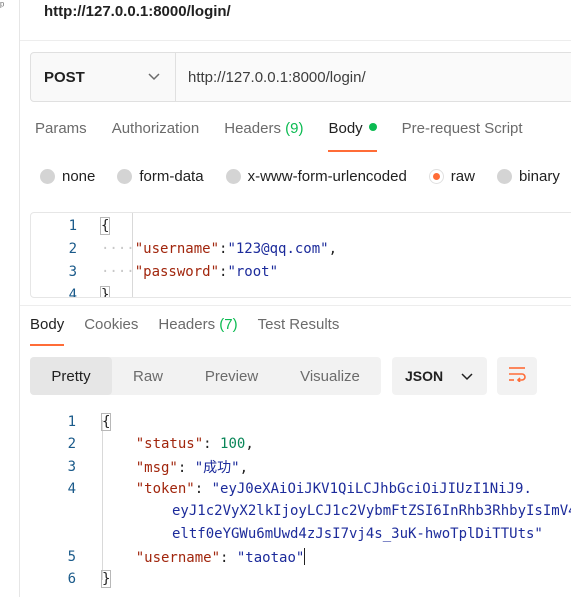 Image resolution: width=571 pixels, height=597 pixels. Describe the element at coordinates (79, 176) in the screenshot. I see `radio-label: none` at that location.